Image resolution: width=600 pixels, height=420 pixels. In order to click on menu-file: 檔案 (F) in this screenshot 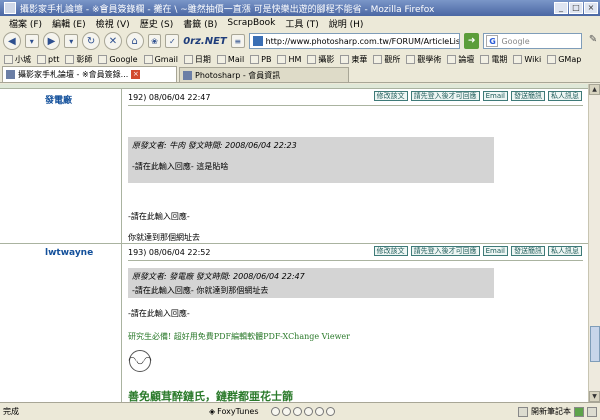, I will do `click(25, 23)`.